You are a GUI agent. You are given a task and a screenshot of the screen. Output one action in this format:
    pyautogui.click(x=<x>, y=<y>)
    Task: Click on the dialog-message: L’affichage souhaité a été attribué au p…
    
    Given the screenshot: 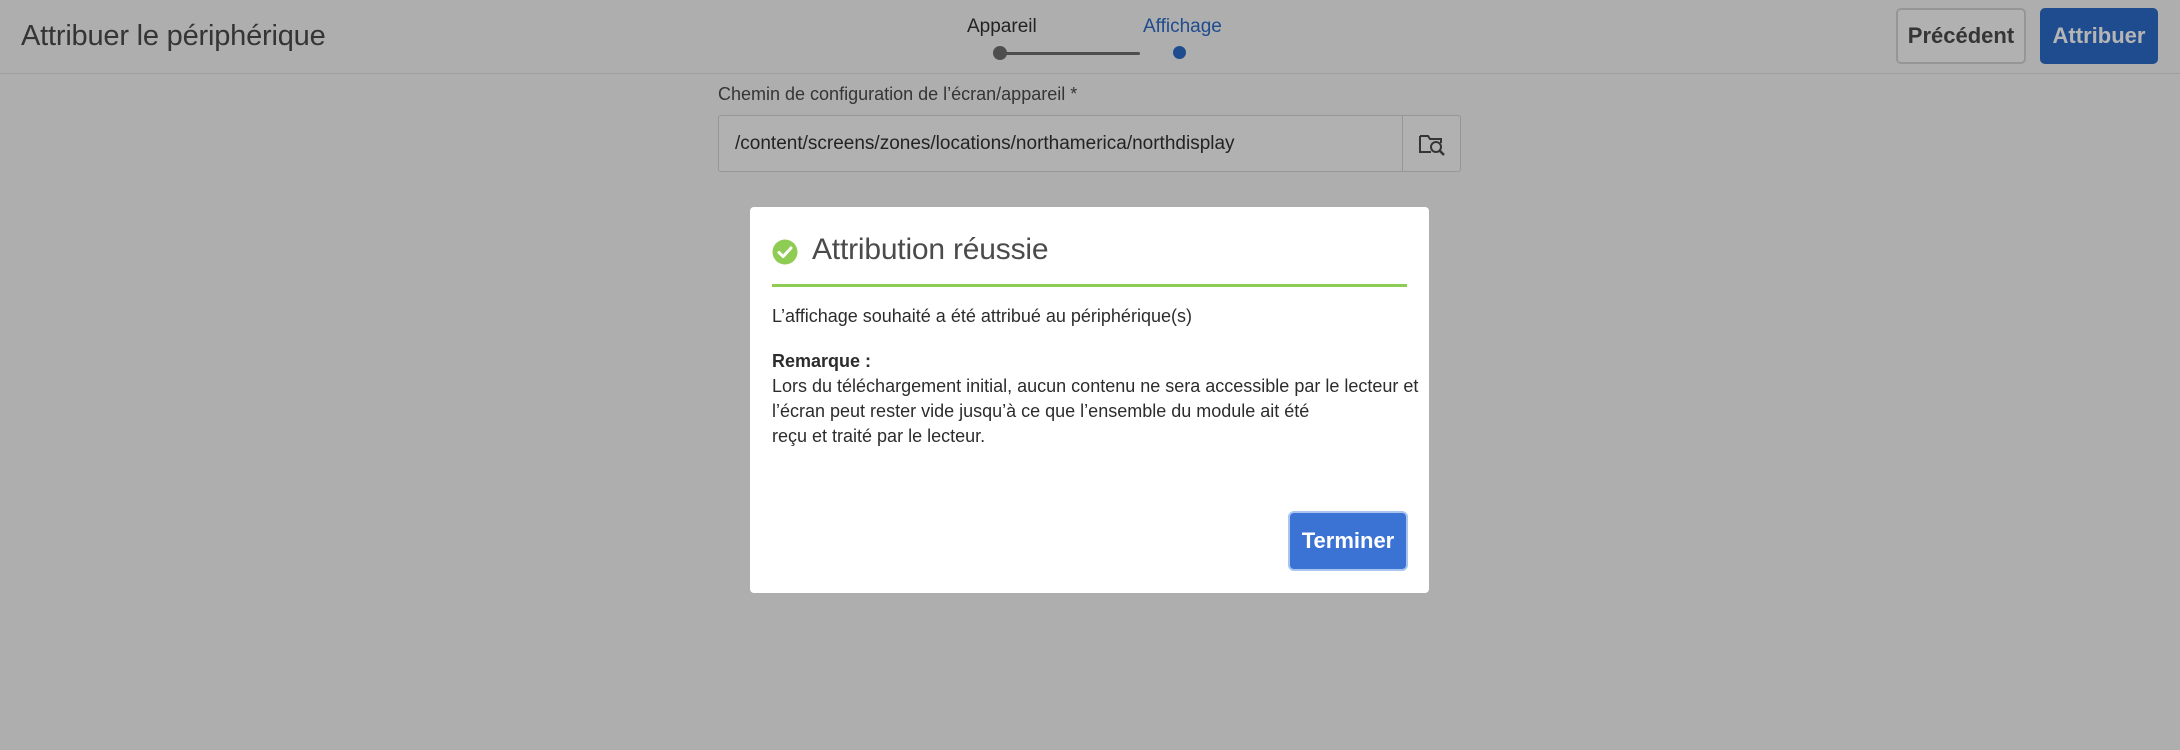 What is the action you would take?
    pyautogui.click(x=982, y=316)
    